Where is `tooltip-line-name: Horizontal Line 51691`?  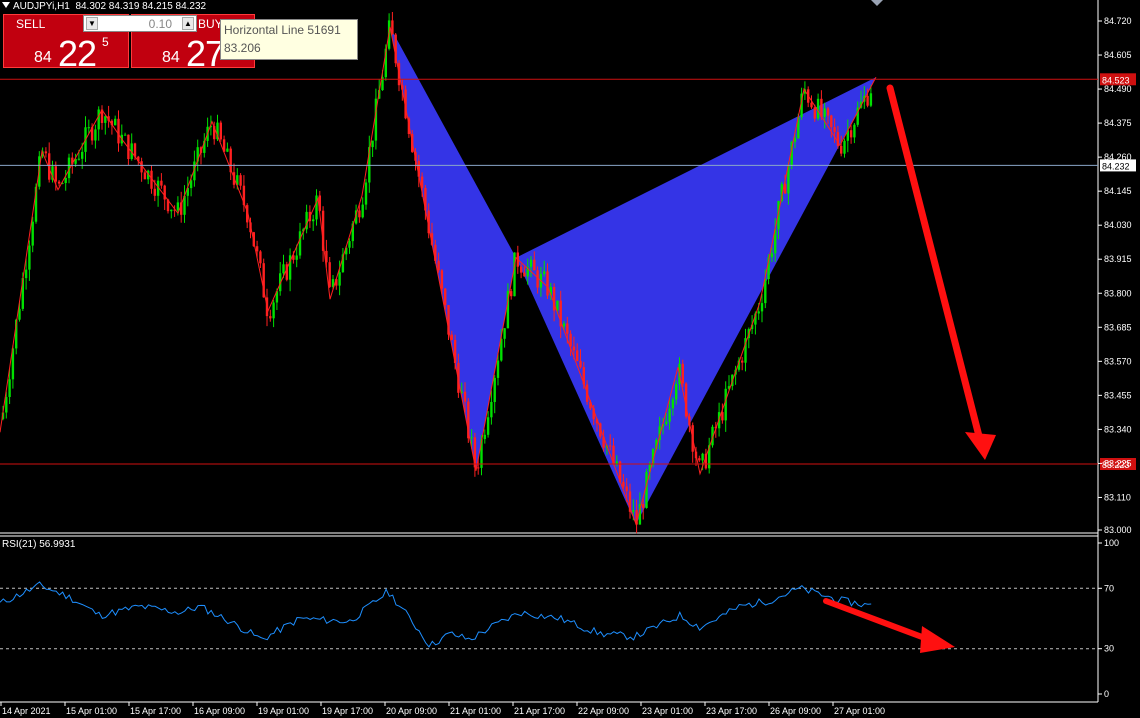 tooltip-line-name: Horizontal Line 51691 is located at coordinates (282, 30).